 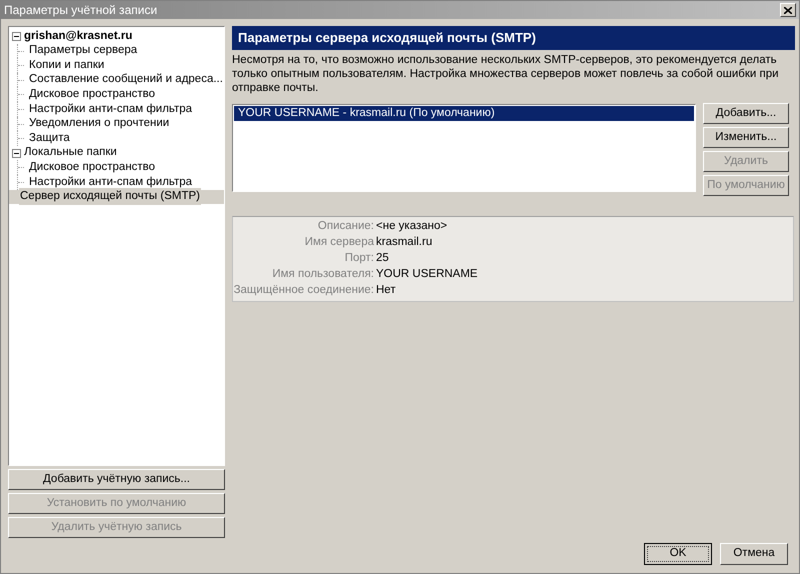 What do you see at coordinates (404, 242) in the screenshot?
I see `detail-value: krasmail.ru` at bounding box center [404, 242].